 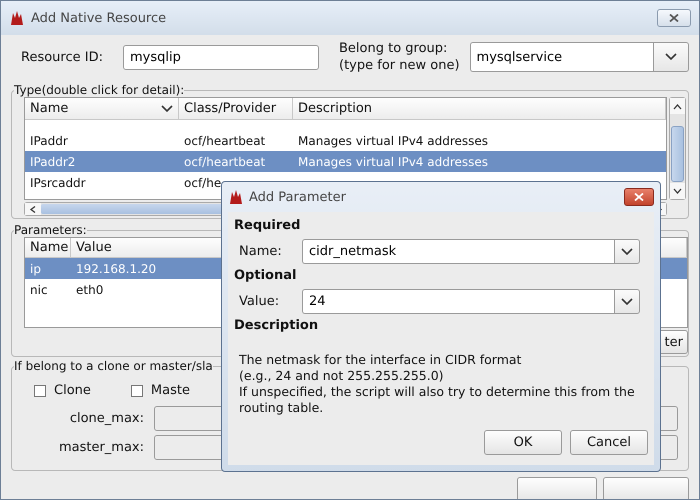 I want to click on field-label: (type for new one), so click(x=399, y=65).